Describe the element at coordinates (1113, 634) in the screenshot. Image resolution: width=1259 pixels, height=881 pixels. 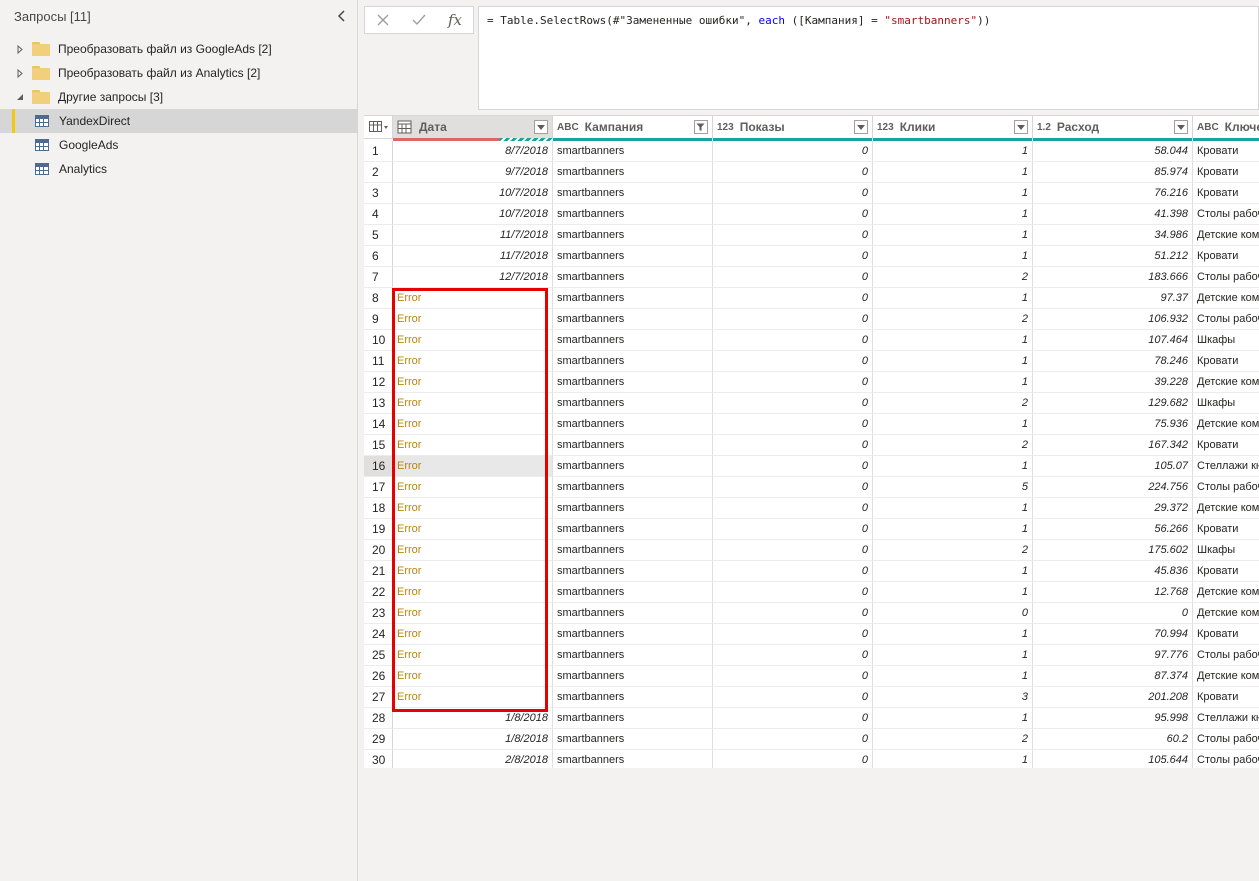
I see `table-cell: 70.994` at that location.